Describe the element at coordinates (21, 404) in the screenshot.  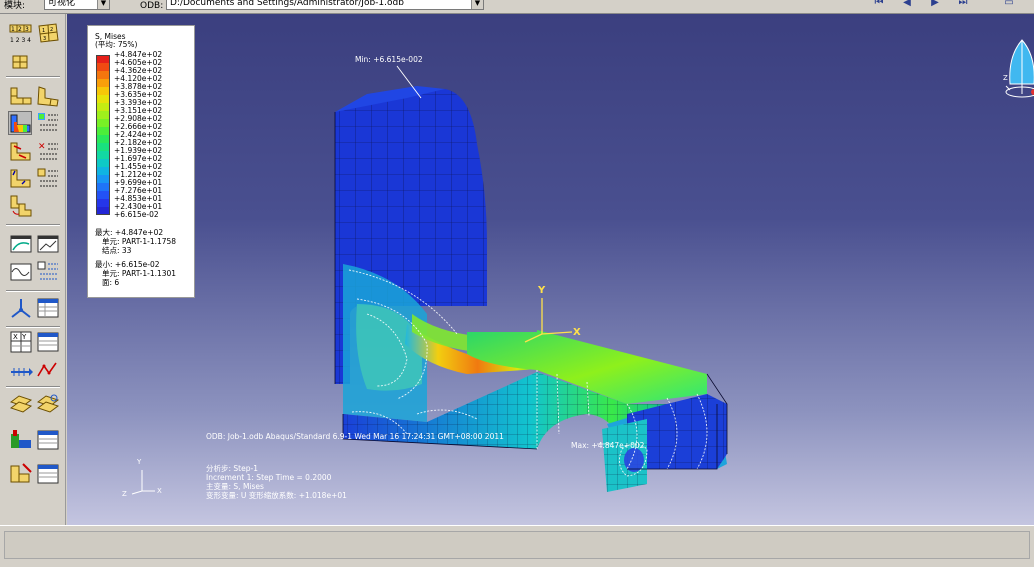
I see `display-group-icon` at that location.